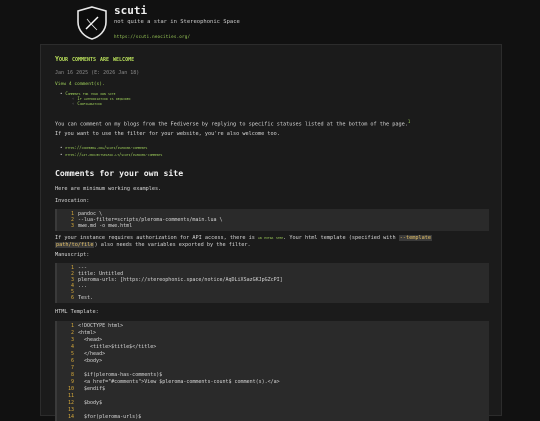  Describe the element at coordinates (110, 417) in the screenshot. I see `code-line: $for(pleroma-urls)$` at that location.